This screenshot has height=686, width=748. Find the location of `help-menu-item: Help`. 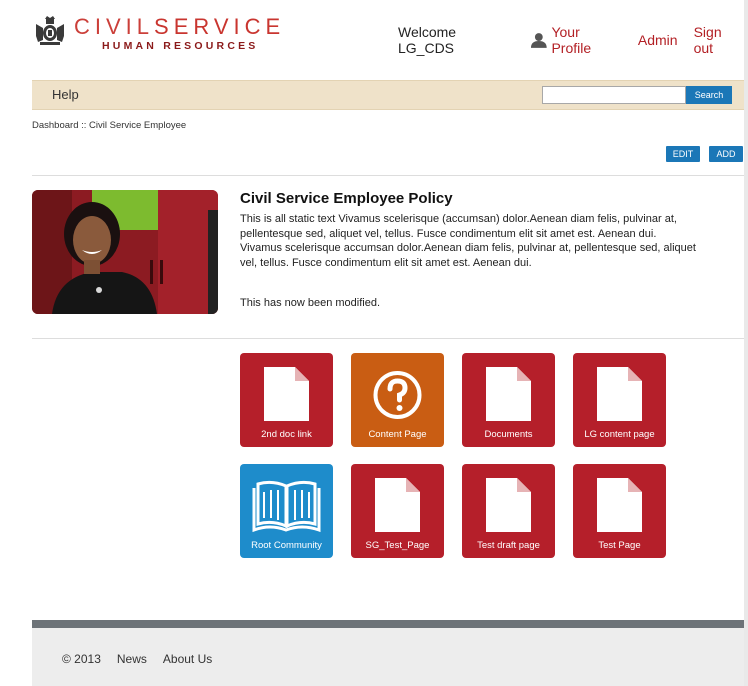

help-menu-item: Help is located at coordinates (65, 94).